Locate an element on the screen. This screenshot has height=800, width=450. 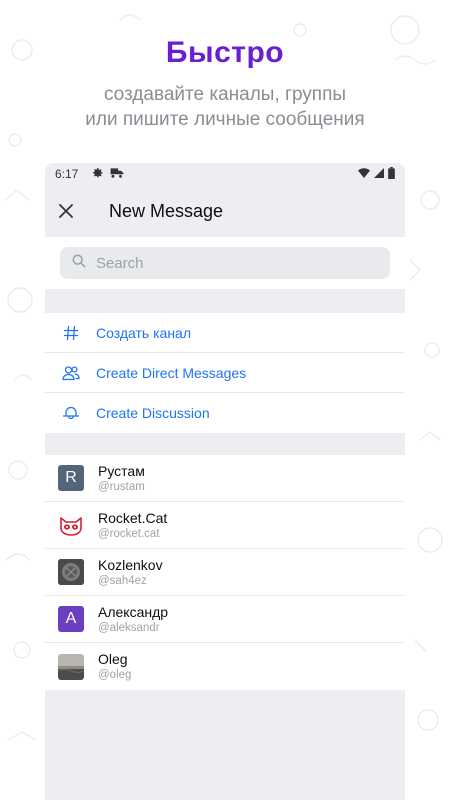
create-channel-button: Создать канал is located at coordinates (225, 333).